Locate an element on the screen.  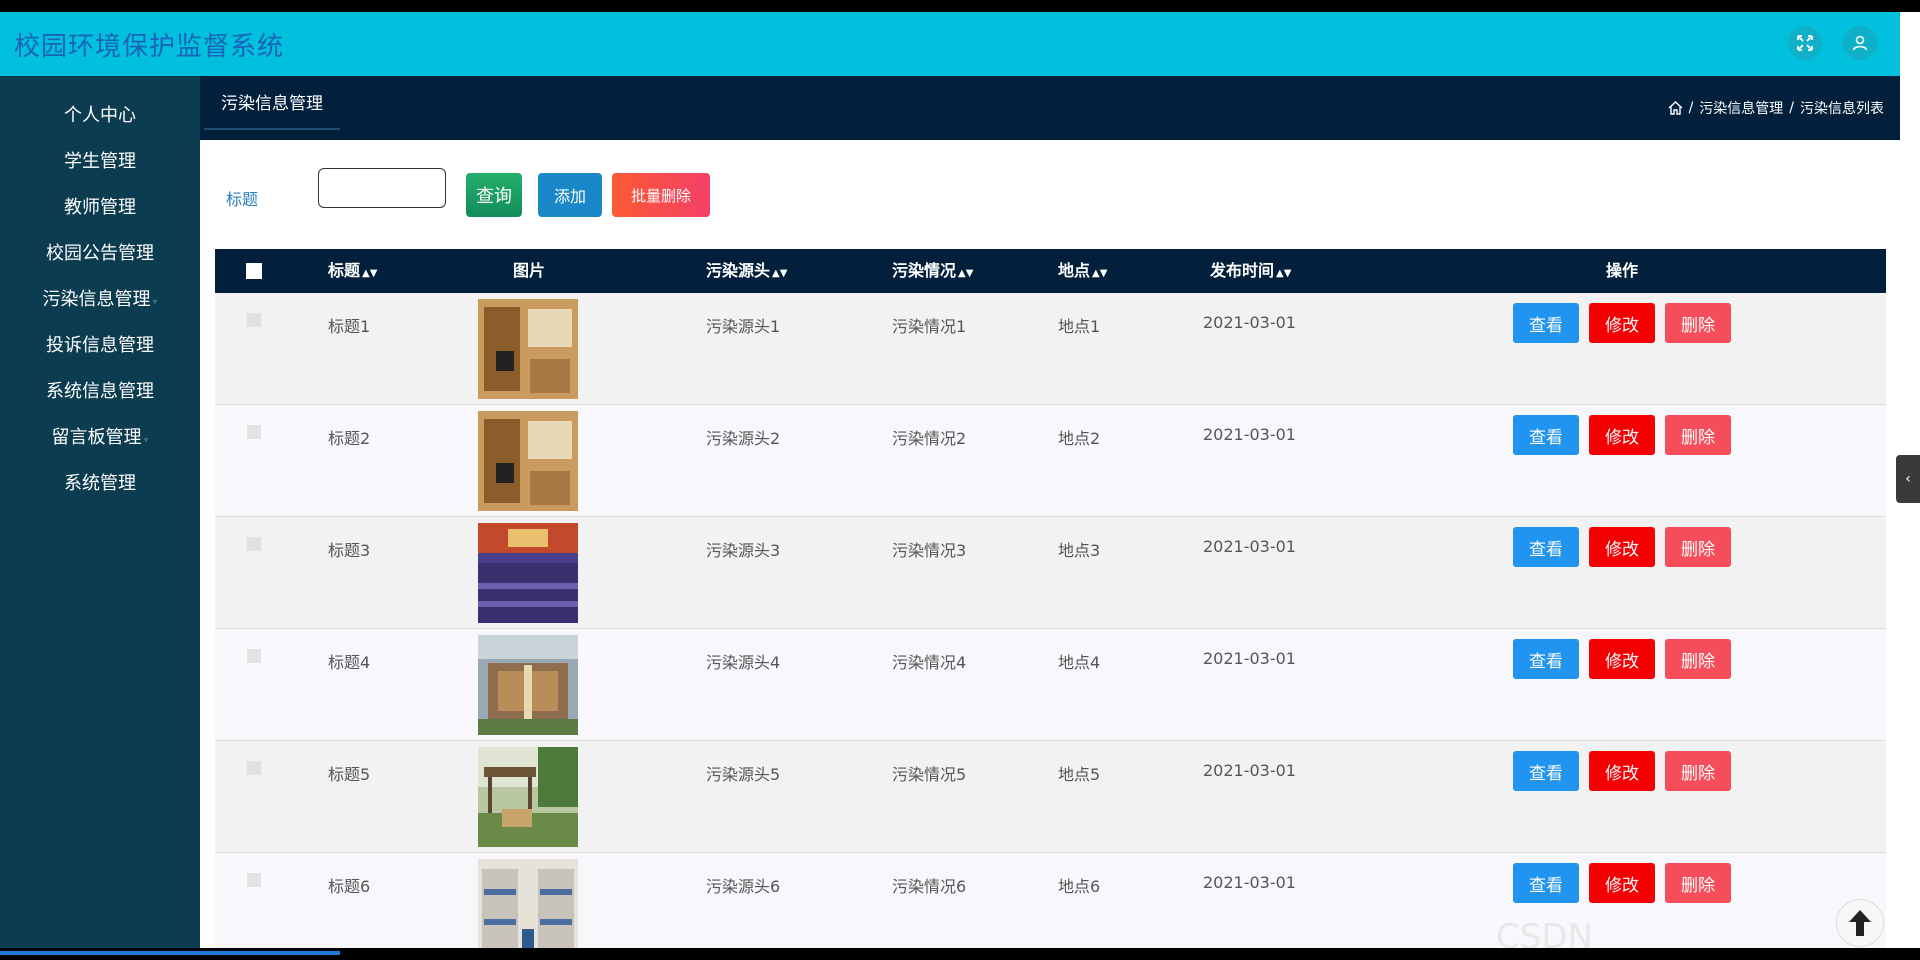
header-label: 发布时间 is located at coordinates (1242, 270).